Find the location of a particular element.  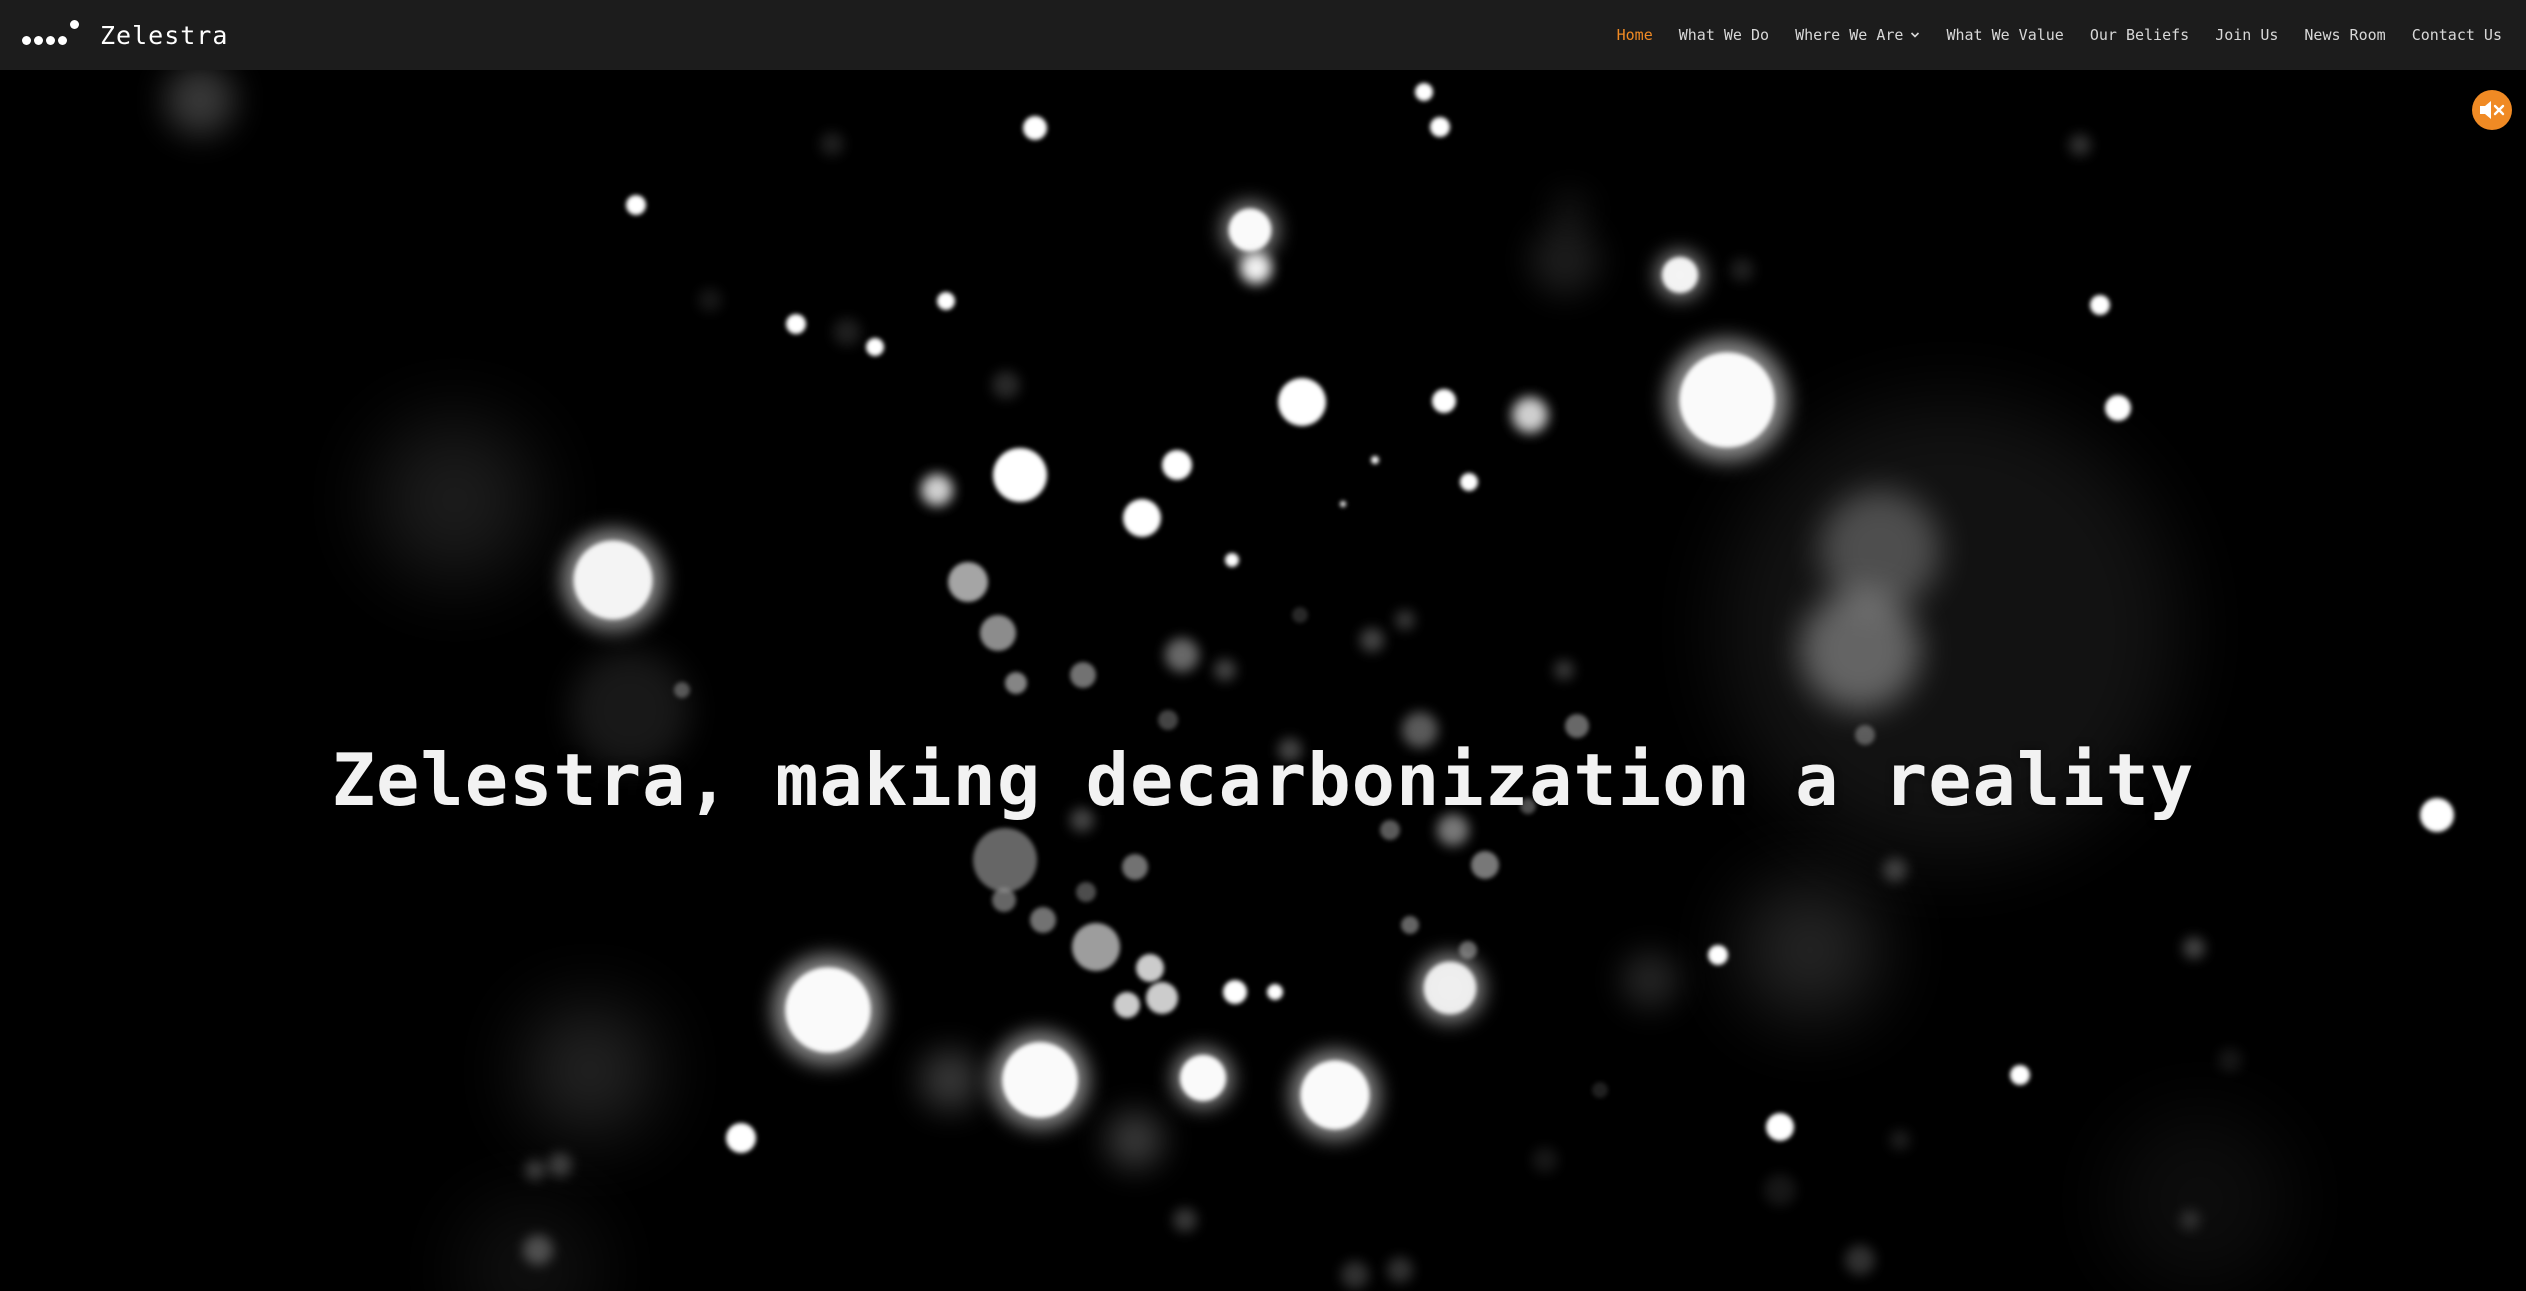

nav-where-we-are: Where We Are is located at coordinates (1857, 35).